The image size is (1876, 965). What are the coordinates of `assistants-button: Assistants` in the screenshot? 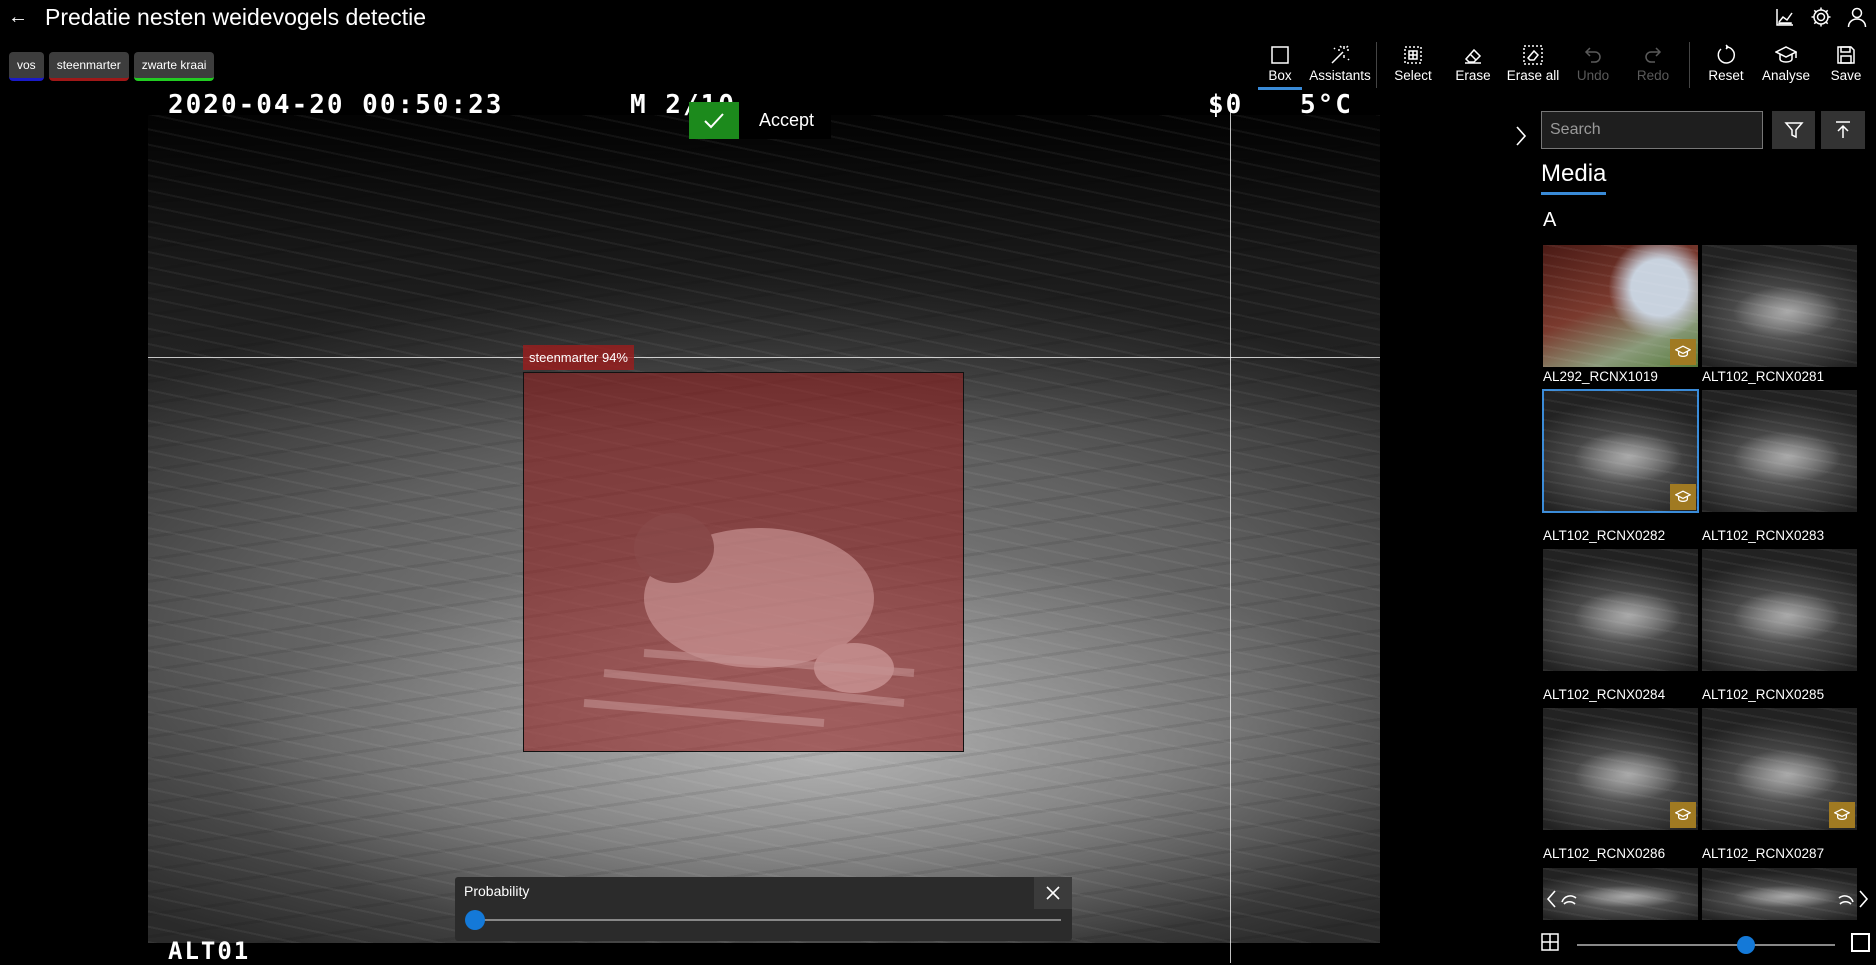 It's located at (1340, 64).